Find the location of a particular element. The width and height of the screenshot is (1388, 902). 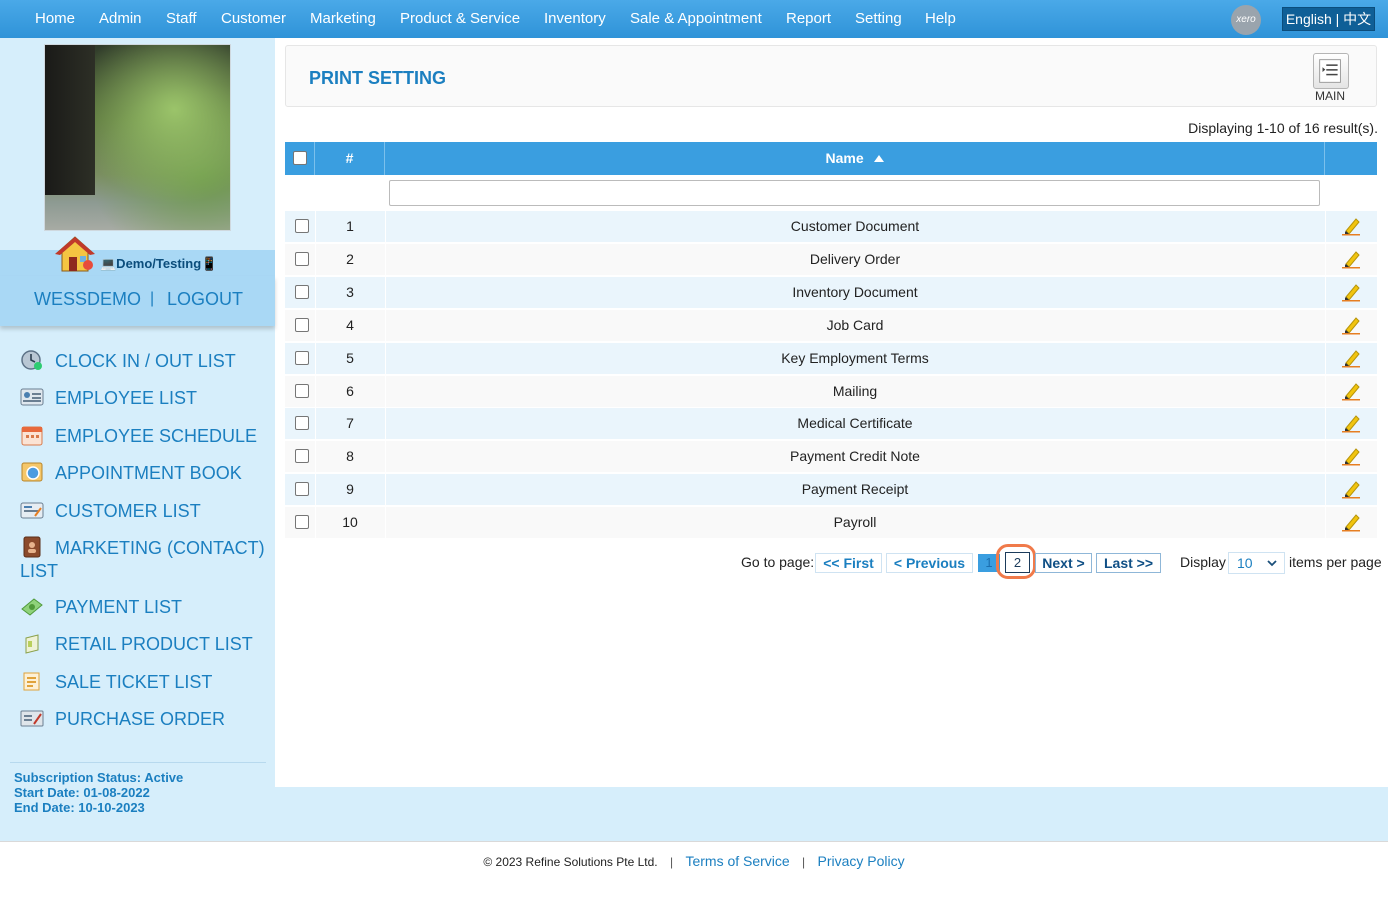

main-button-label: MAIN is located at coordinates (1330, 96).